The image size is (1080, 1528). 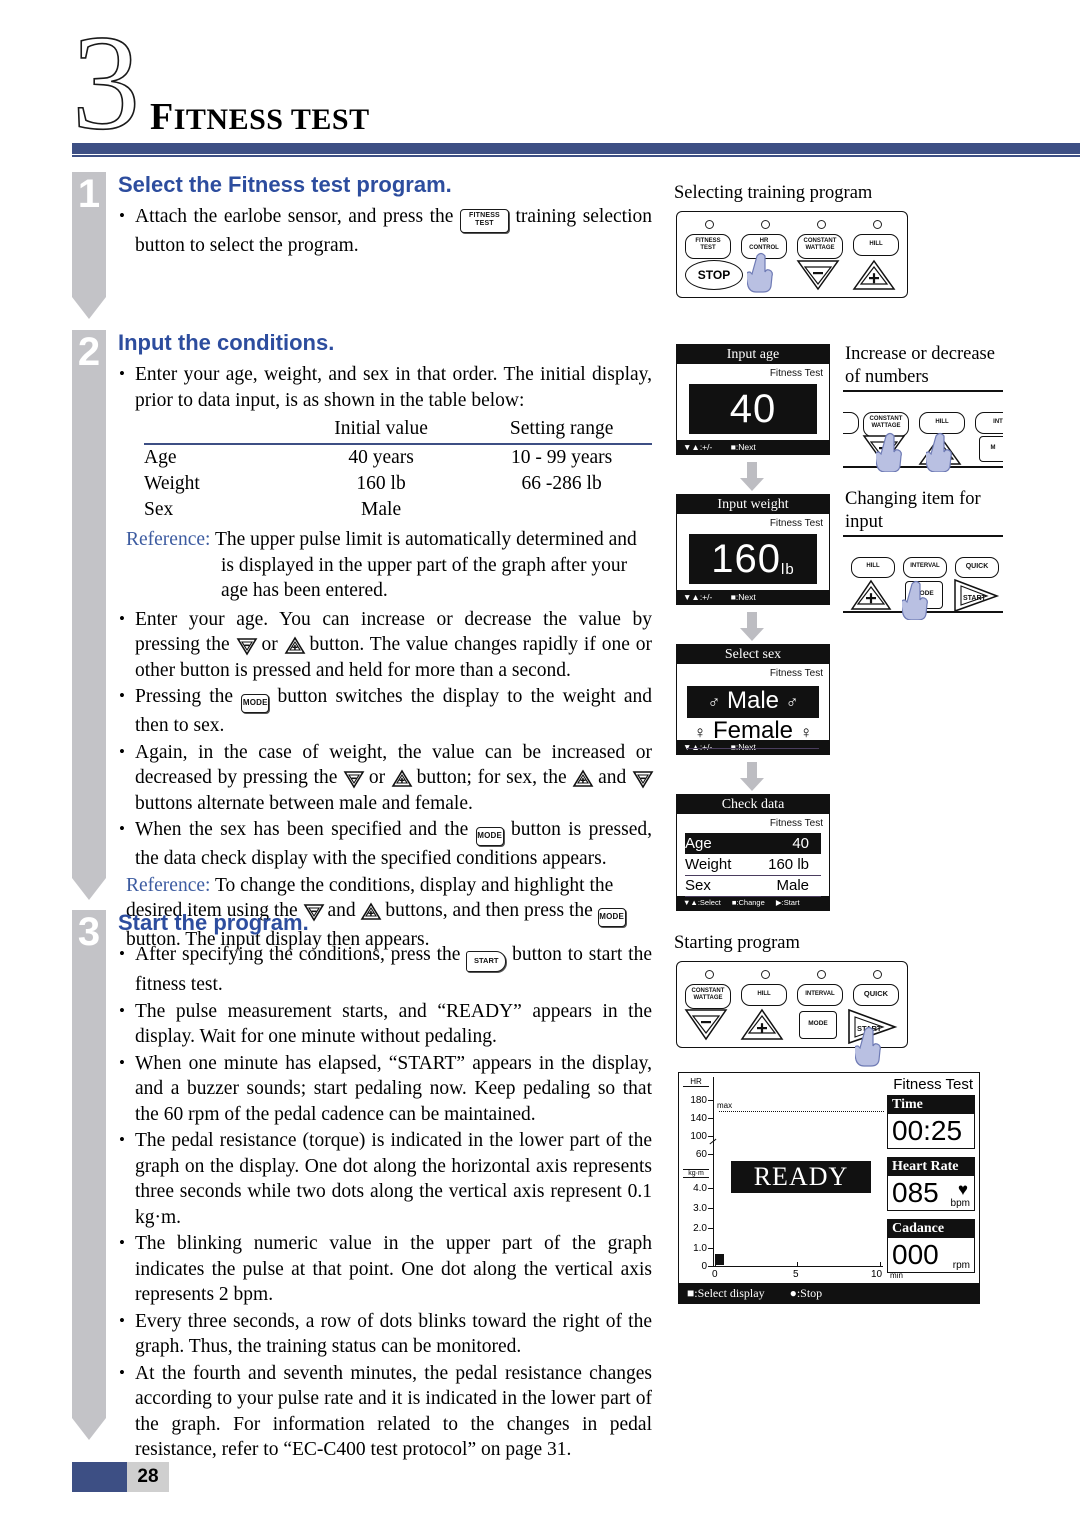 What do you see at coordinates (818, 1025) in the screenshot?
I see `mode-button: MODE` at bounding box center [818, 1025].